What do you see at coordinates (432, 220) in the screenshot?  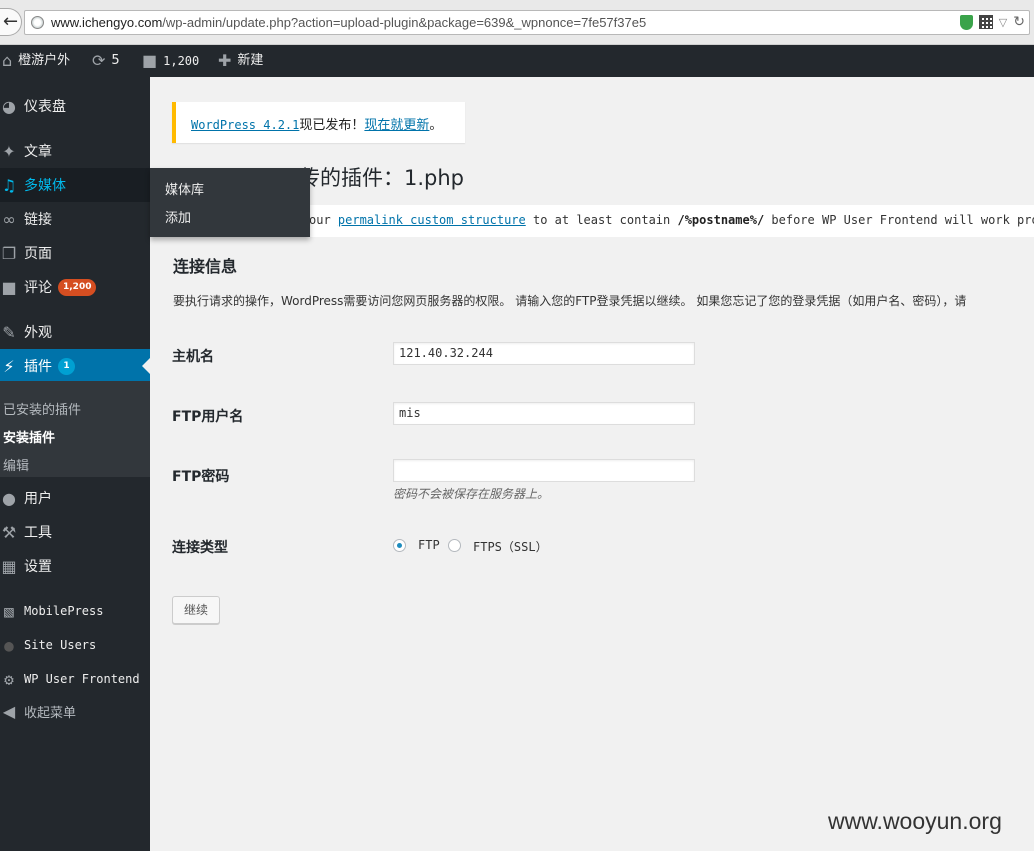 I see `permalink-structure-link: permalink custom structure` at bounding box center [432, 220].